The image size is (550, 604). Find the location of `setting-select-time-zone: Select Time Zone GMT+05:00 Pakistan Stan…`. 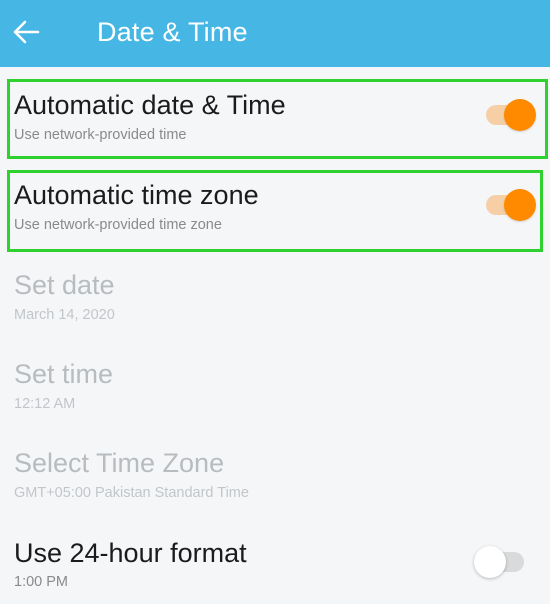

setting-select-time-zone: Select Time Zone GMT+05:00 Pakistan Stan… is located at coordinates (275, 476).